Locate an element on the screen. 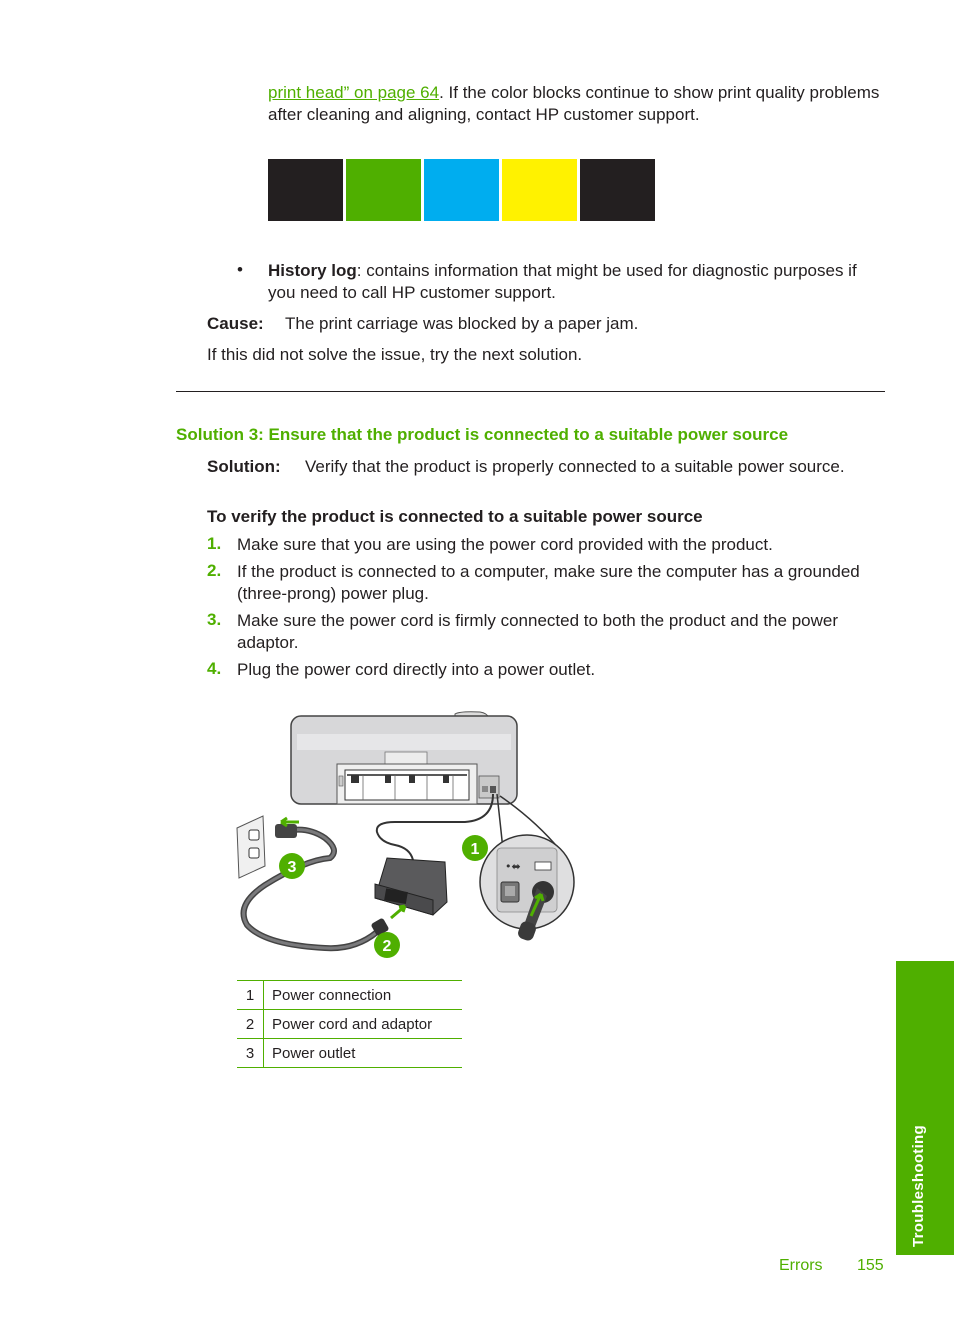 The height and width of the screenshot is (1321, 954). arrow-icon is located at coordinates (398, 912).